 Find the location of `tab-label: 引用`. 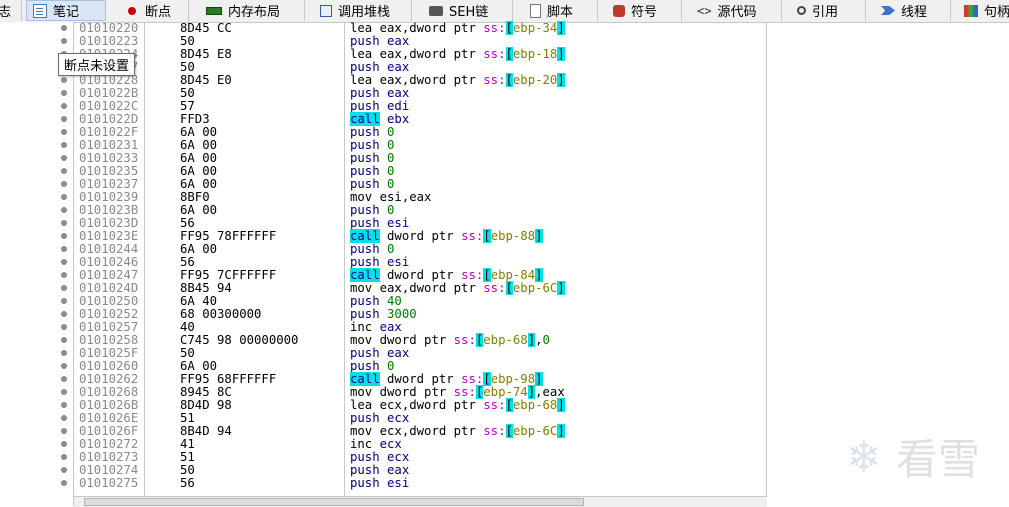

tab-label: 引用 is located at coordinates (825, 12).